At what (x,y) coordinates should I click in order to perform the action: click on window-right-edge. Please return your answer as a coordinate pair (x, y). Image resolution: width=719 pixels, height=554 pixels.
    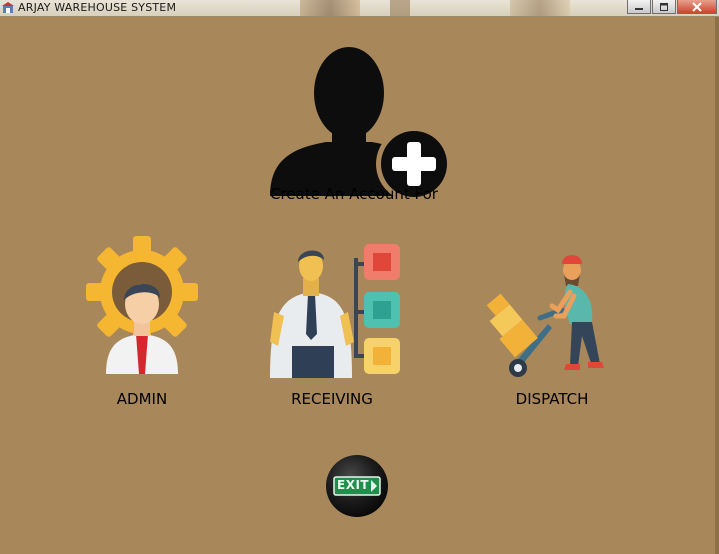
    Looking at the image, I should click on (717, 285).